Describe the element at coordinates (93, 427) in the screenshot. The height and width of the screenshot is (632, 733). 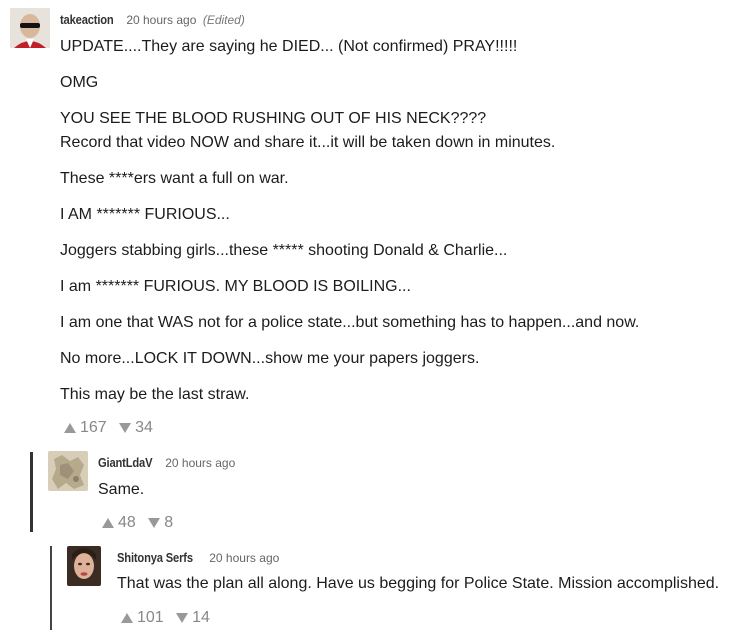
I see `upvote-count: 167` at that location.